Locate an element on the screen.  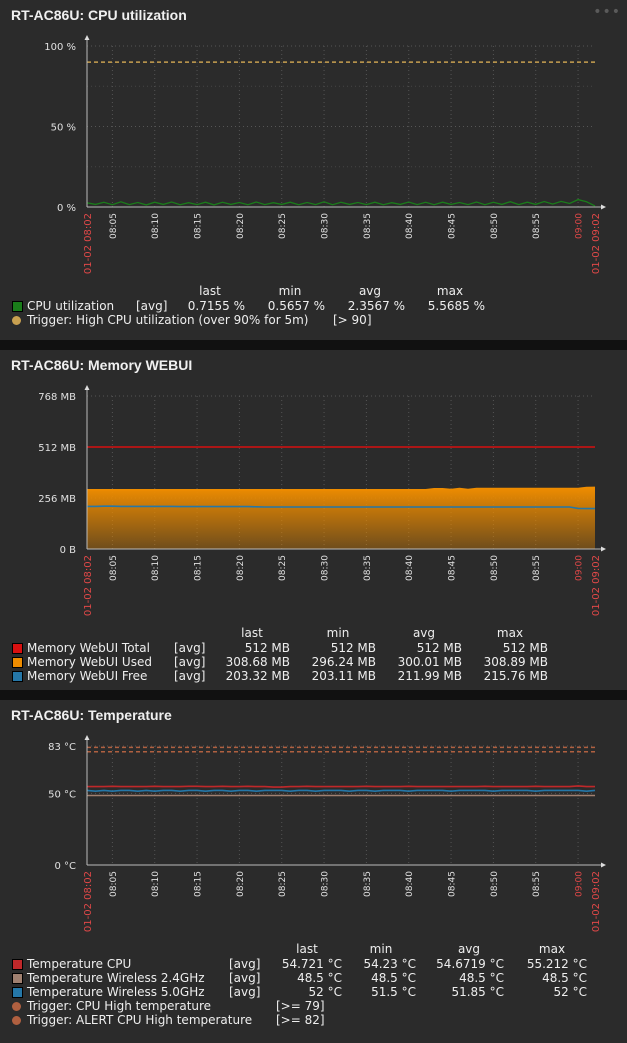
legend-value-max: 308.89 MB is located at coordinates (515, 662).